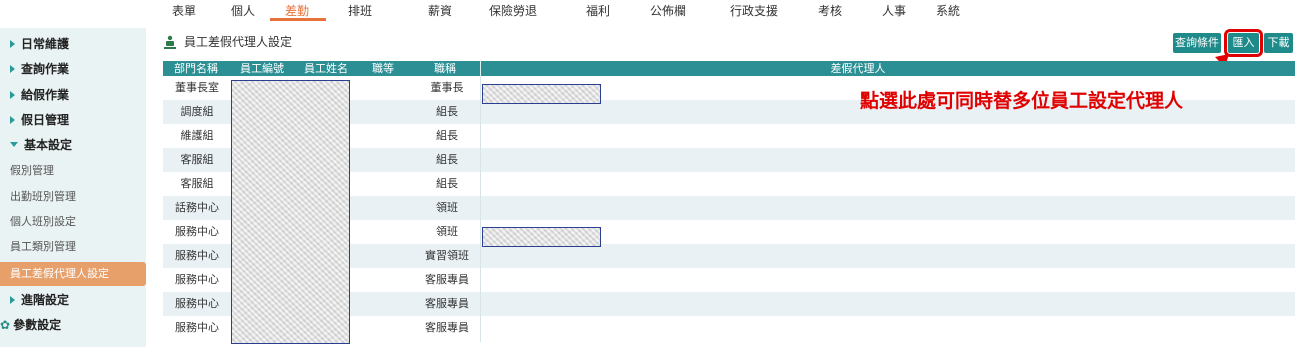 This screenshot has height=347, width=1297. I want to click on nav-item-personal: 個人, so click(243, 10).